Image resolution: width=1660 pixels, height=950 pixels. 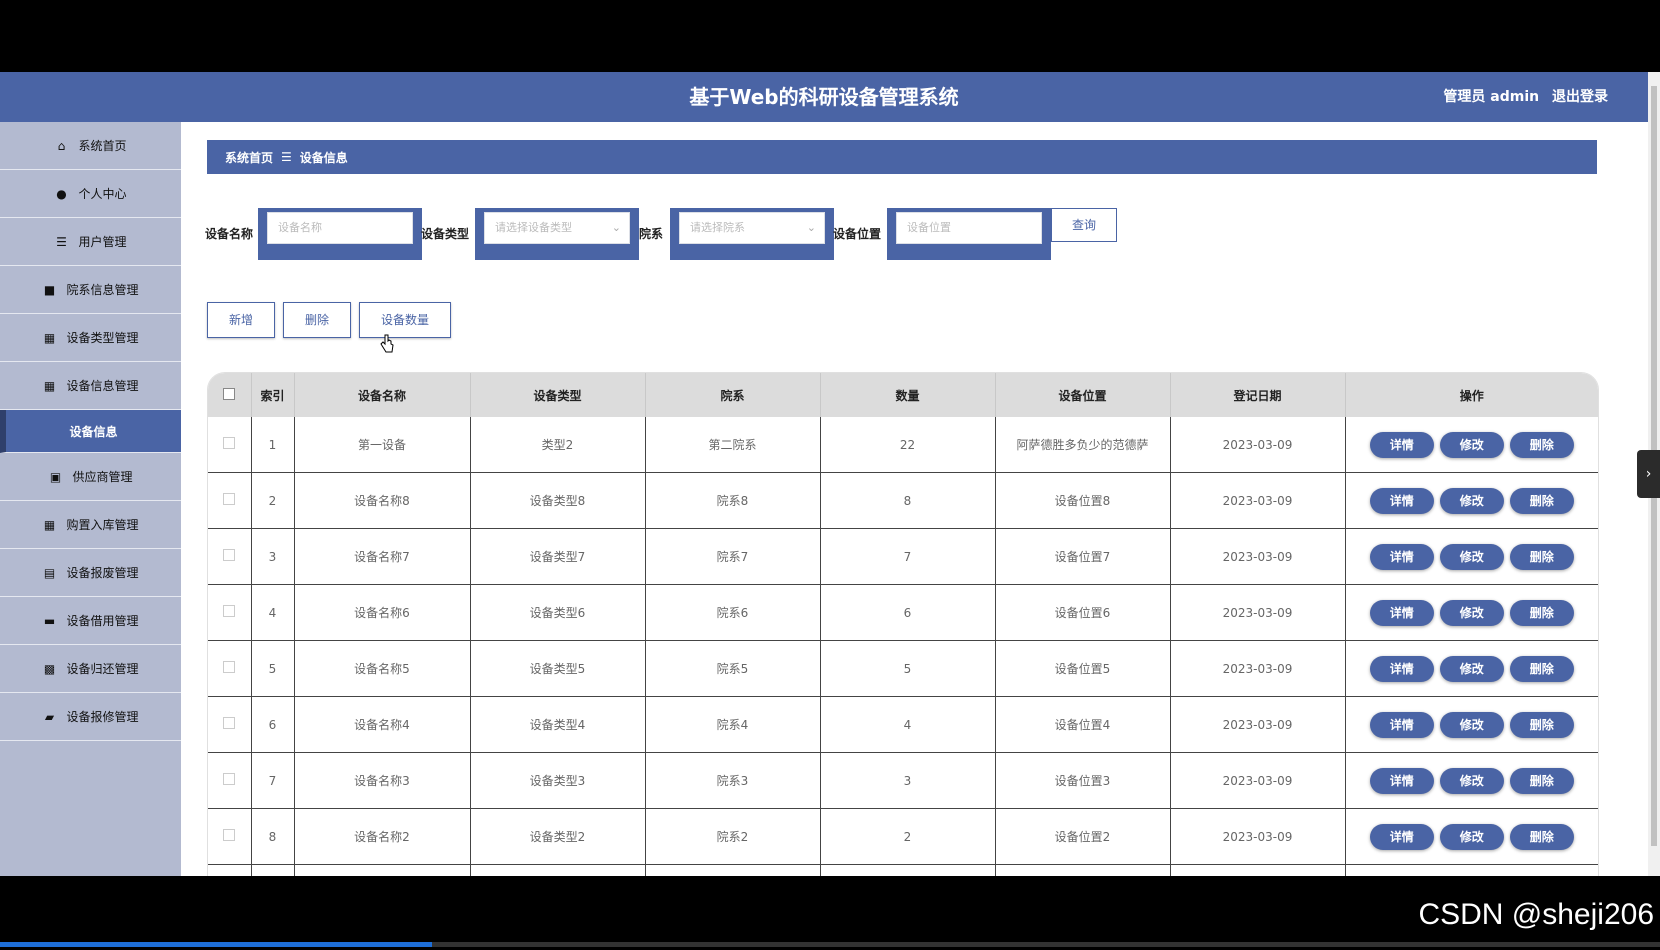 What do you see at coordinates (90, 242) in the screenshot?
I see `sidebar-item-2: ☰ 用户管理` at bounding box center [90, 242].